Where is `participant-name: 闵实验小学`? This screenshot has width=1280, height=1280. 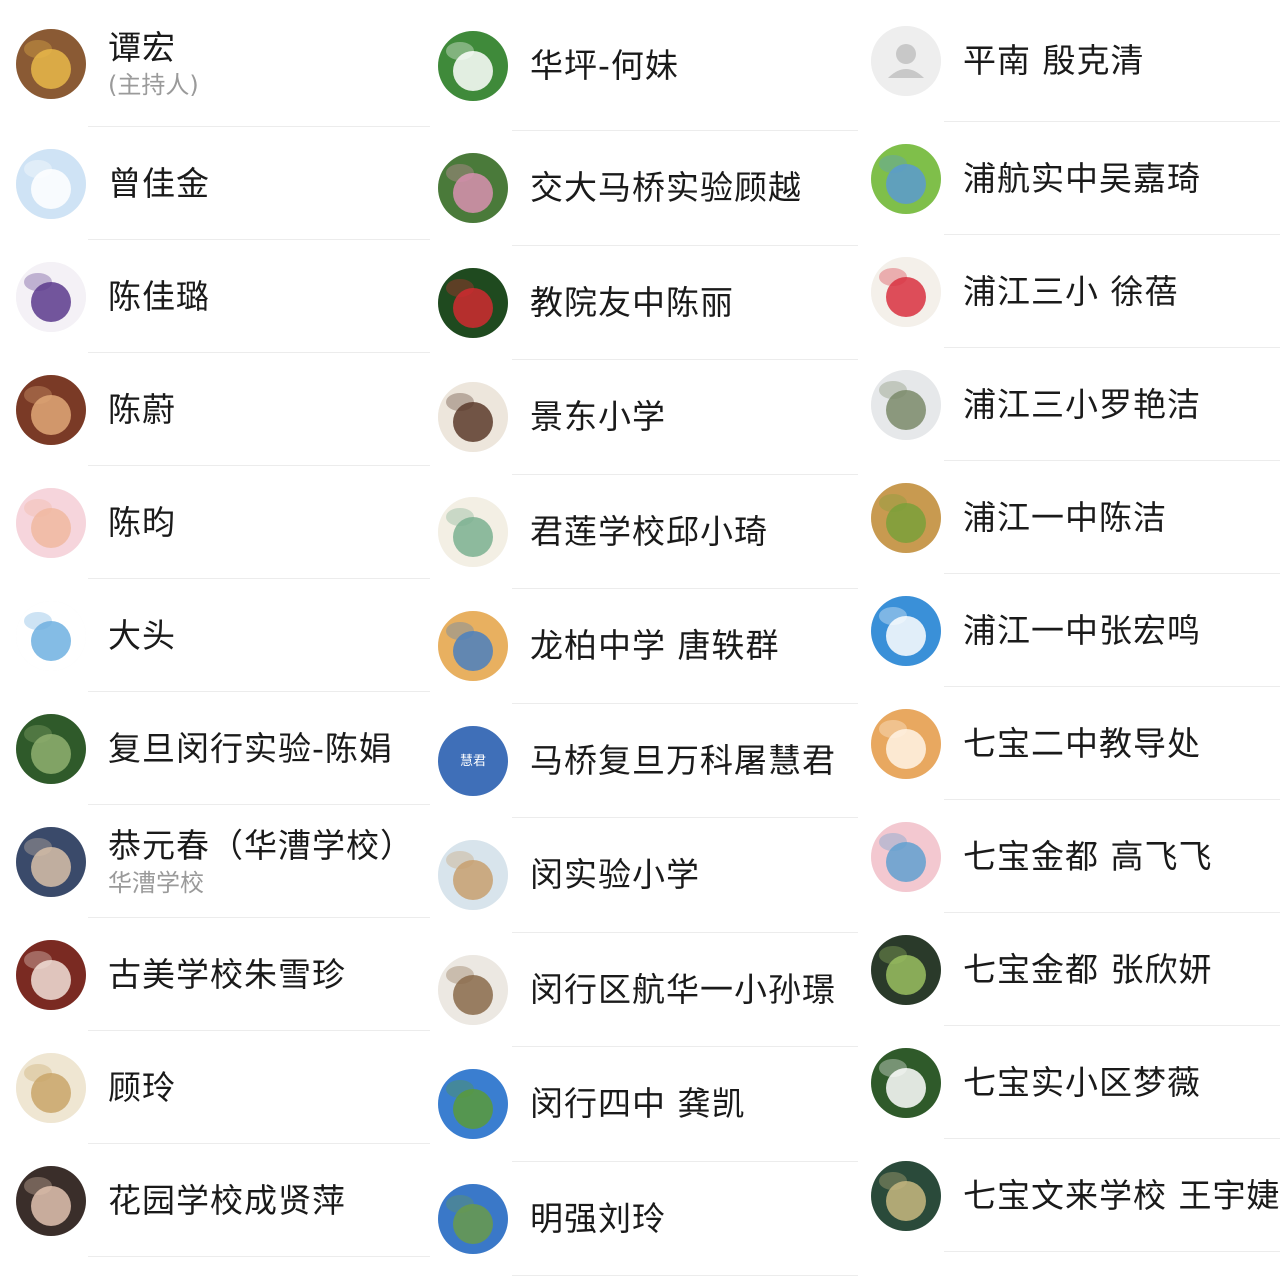
participant-name: 闵实验小学 is located at coordinates (615, 875).